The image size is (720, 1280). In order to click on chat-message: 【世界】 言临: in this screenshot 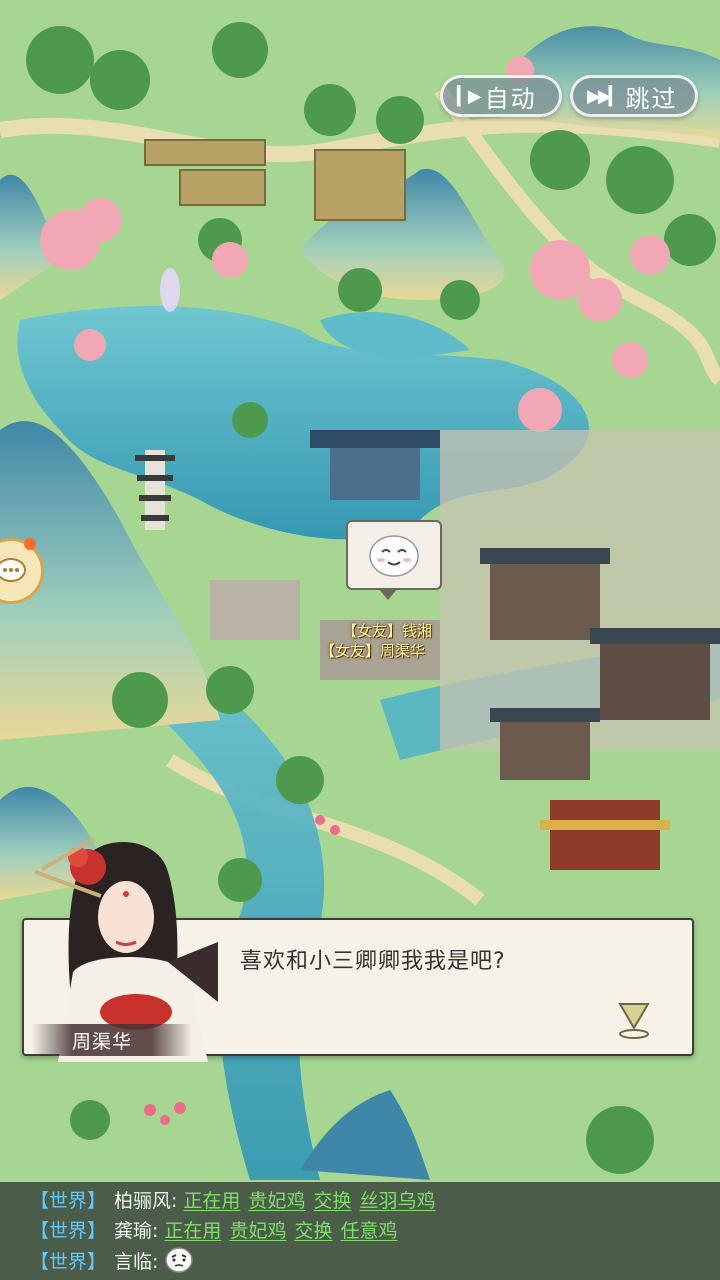, I will do `click(112, 1260)`.